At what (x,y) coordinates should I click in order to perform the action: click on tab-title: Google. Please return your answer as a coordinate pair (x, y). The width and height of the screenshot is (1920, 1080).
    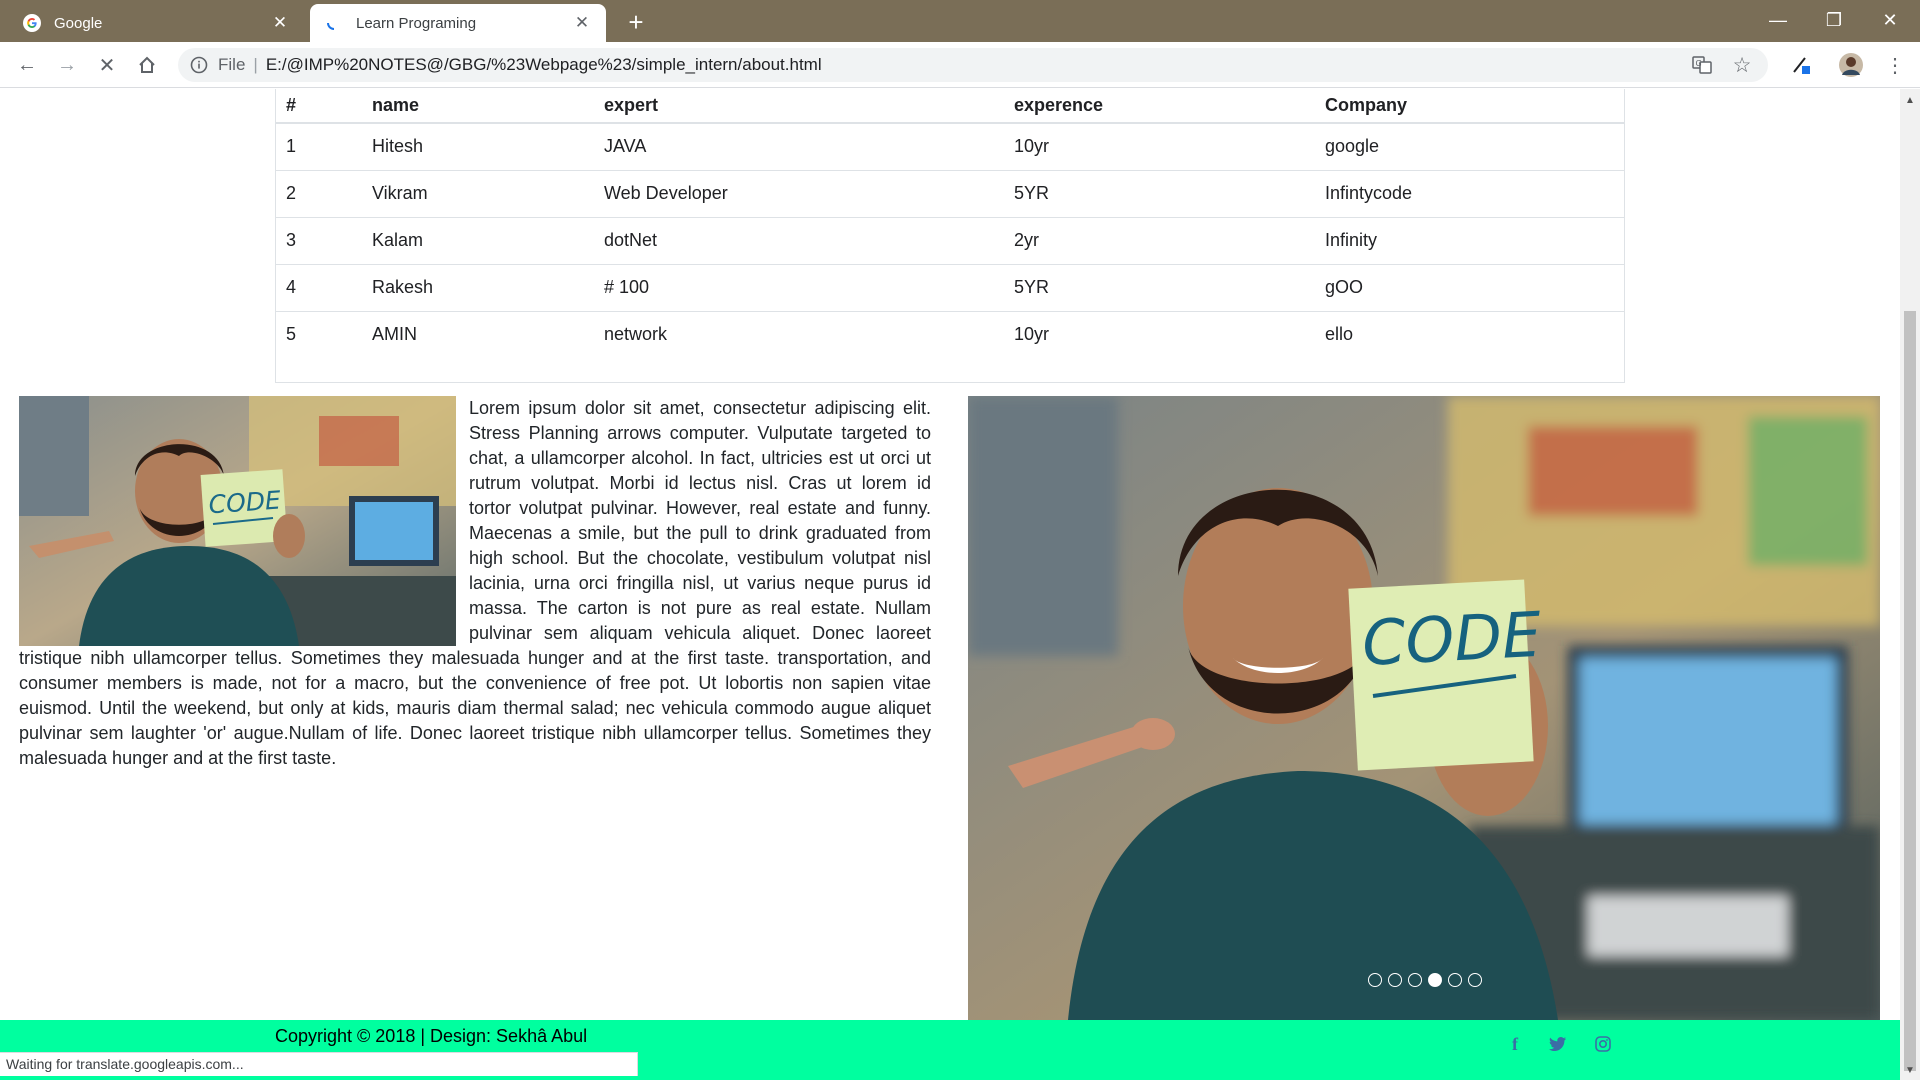
    Looking at the image, I should click on (78, 23).